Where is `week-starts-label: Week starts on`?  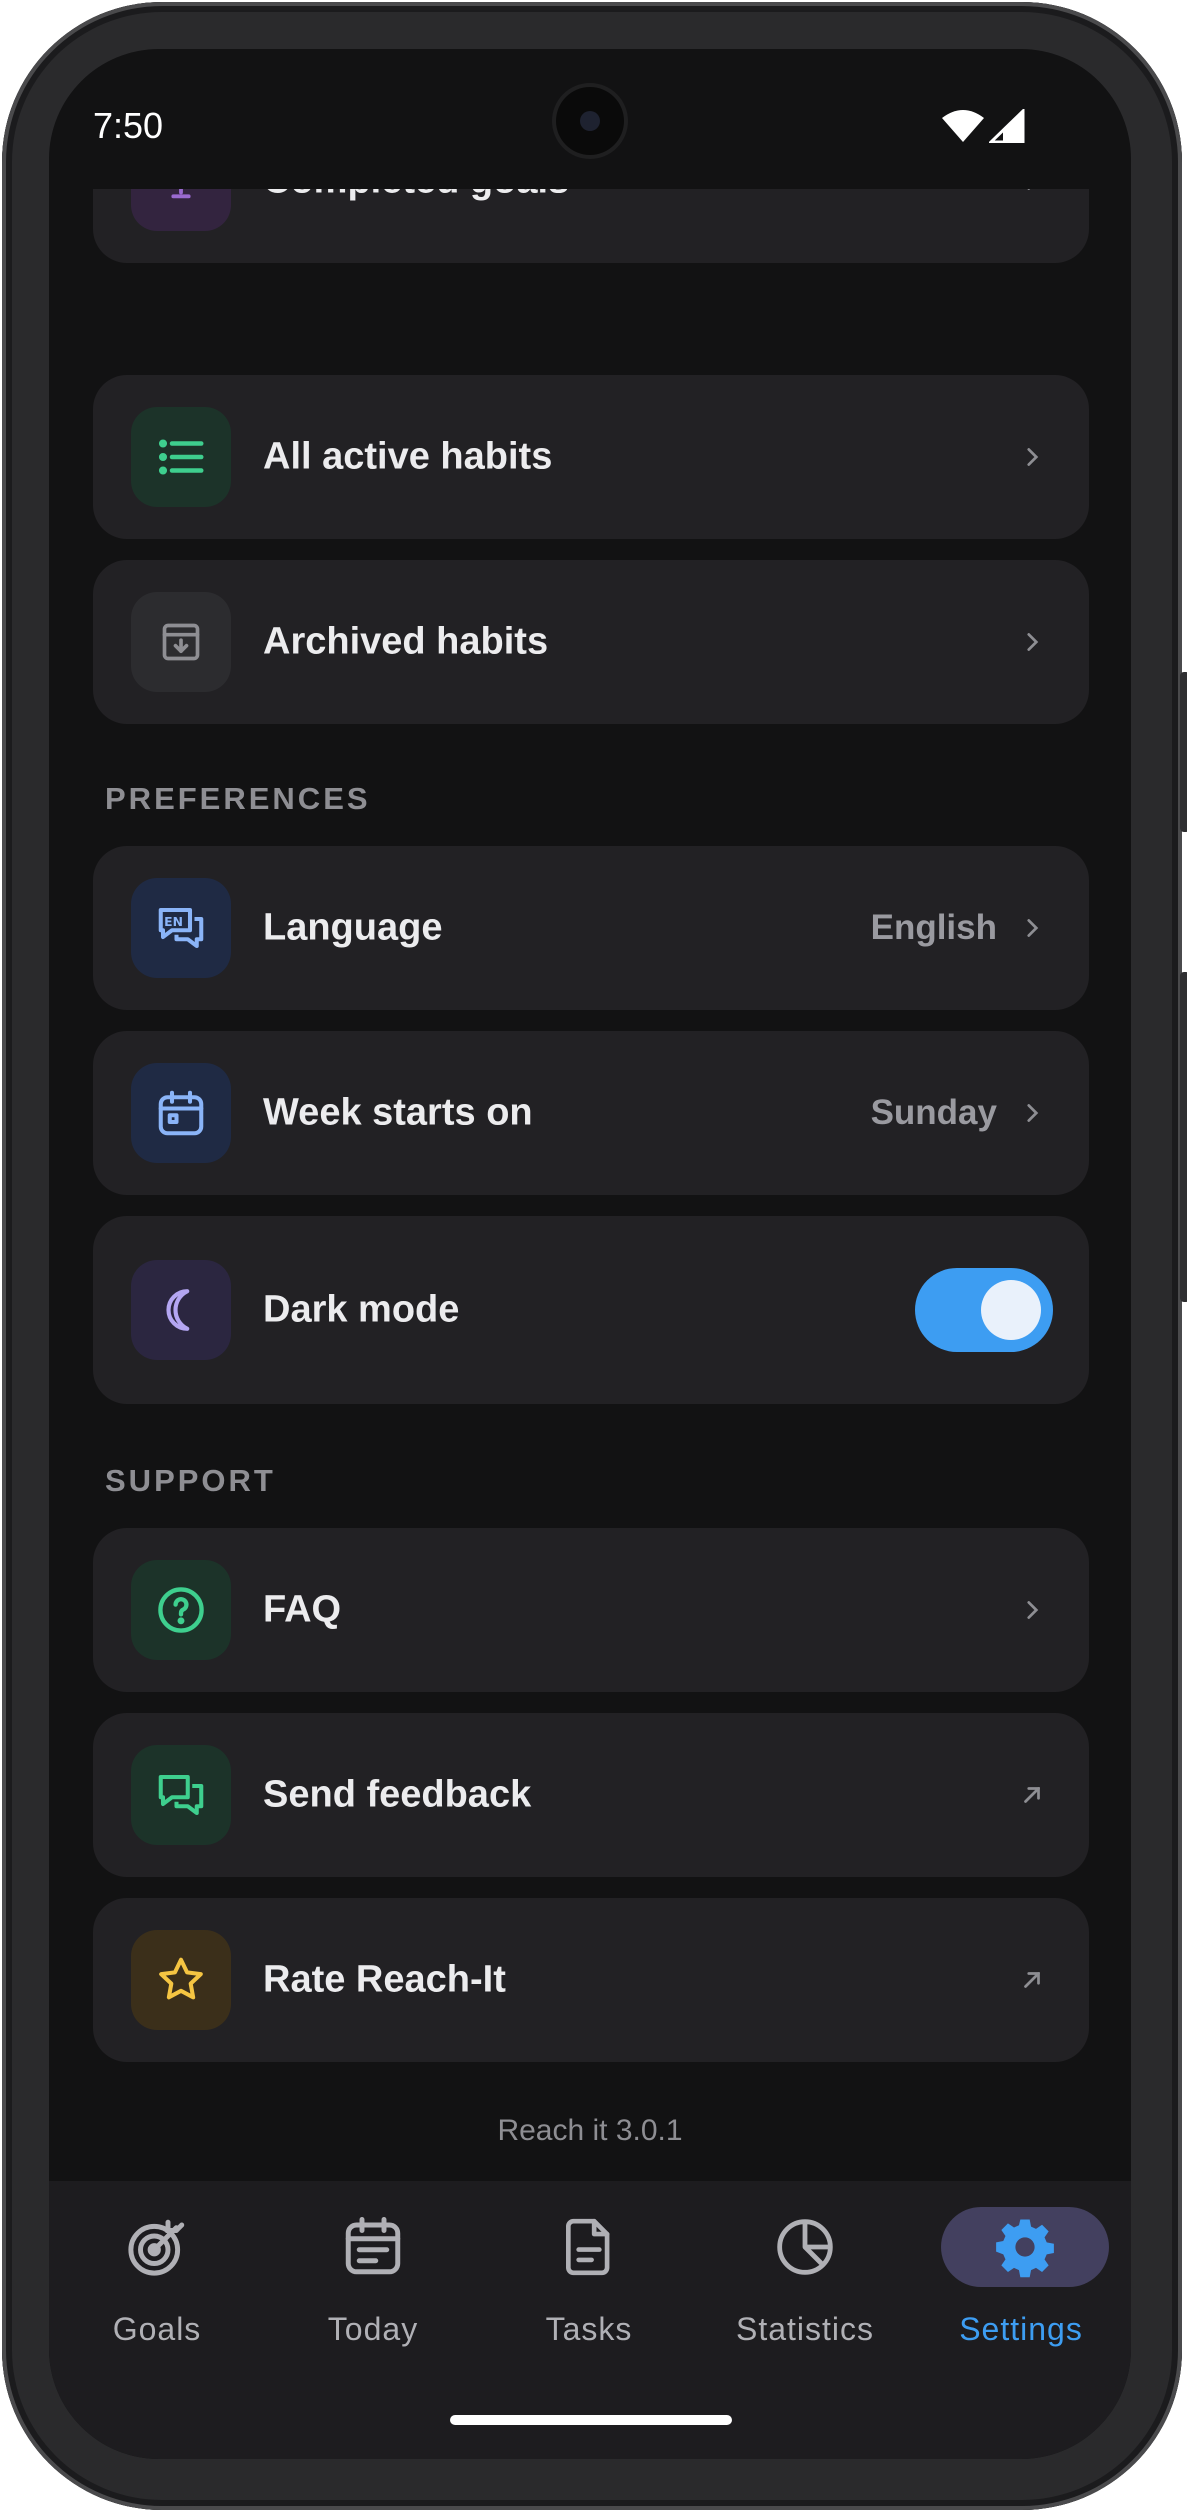
week-starts-label: Week starts on is located at coordinates (398, 1112).